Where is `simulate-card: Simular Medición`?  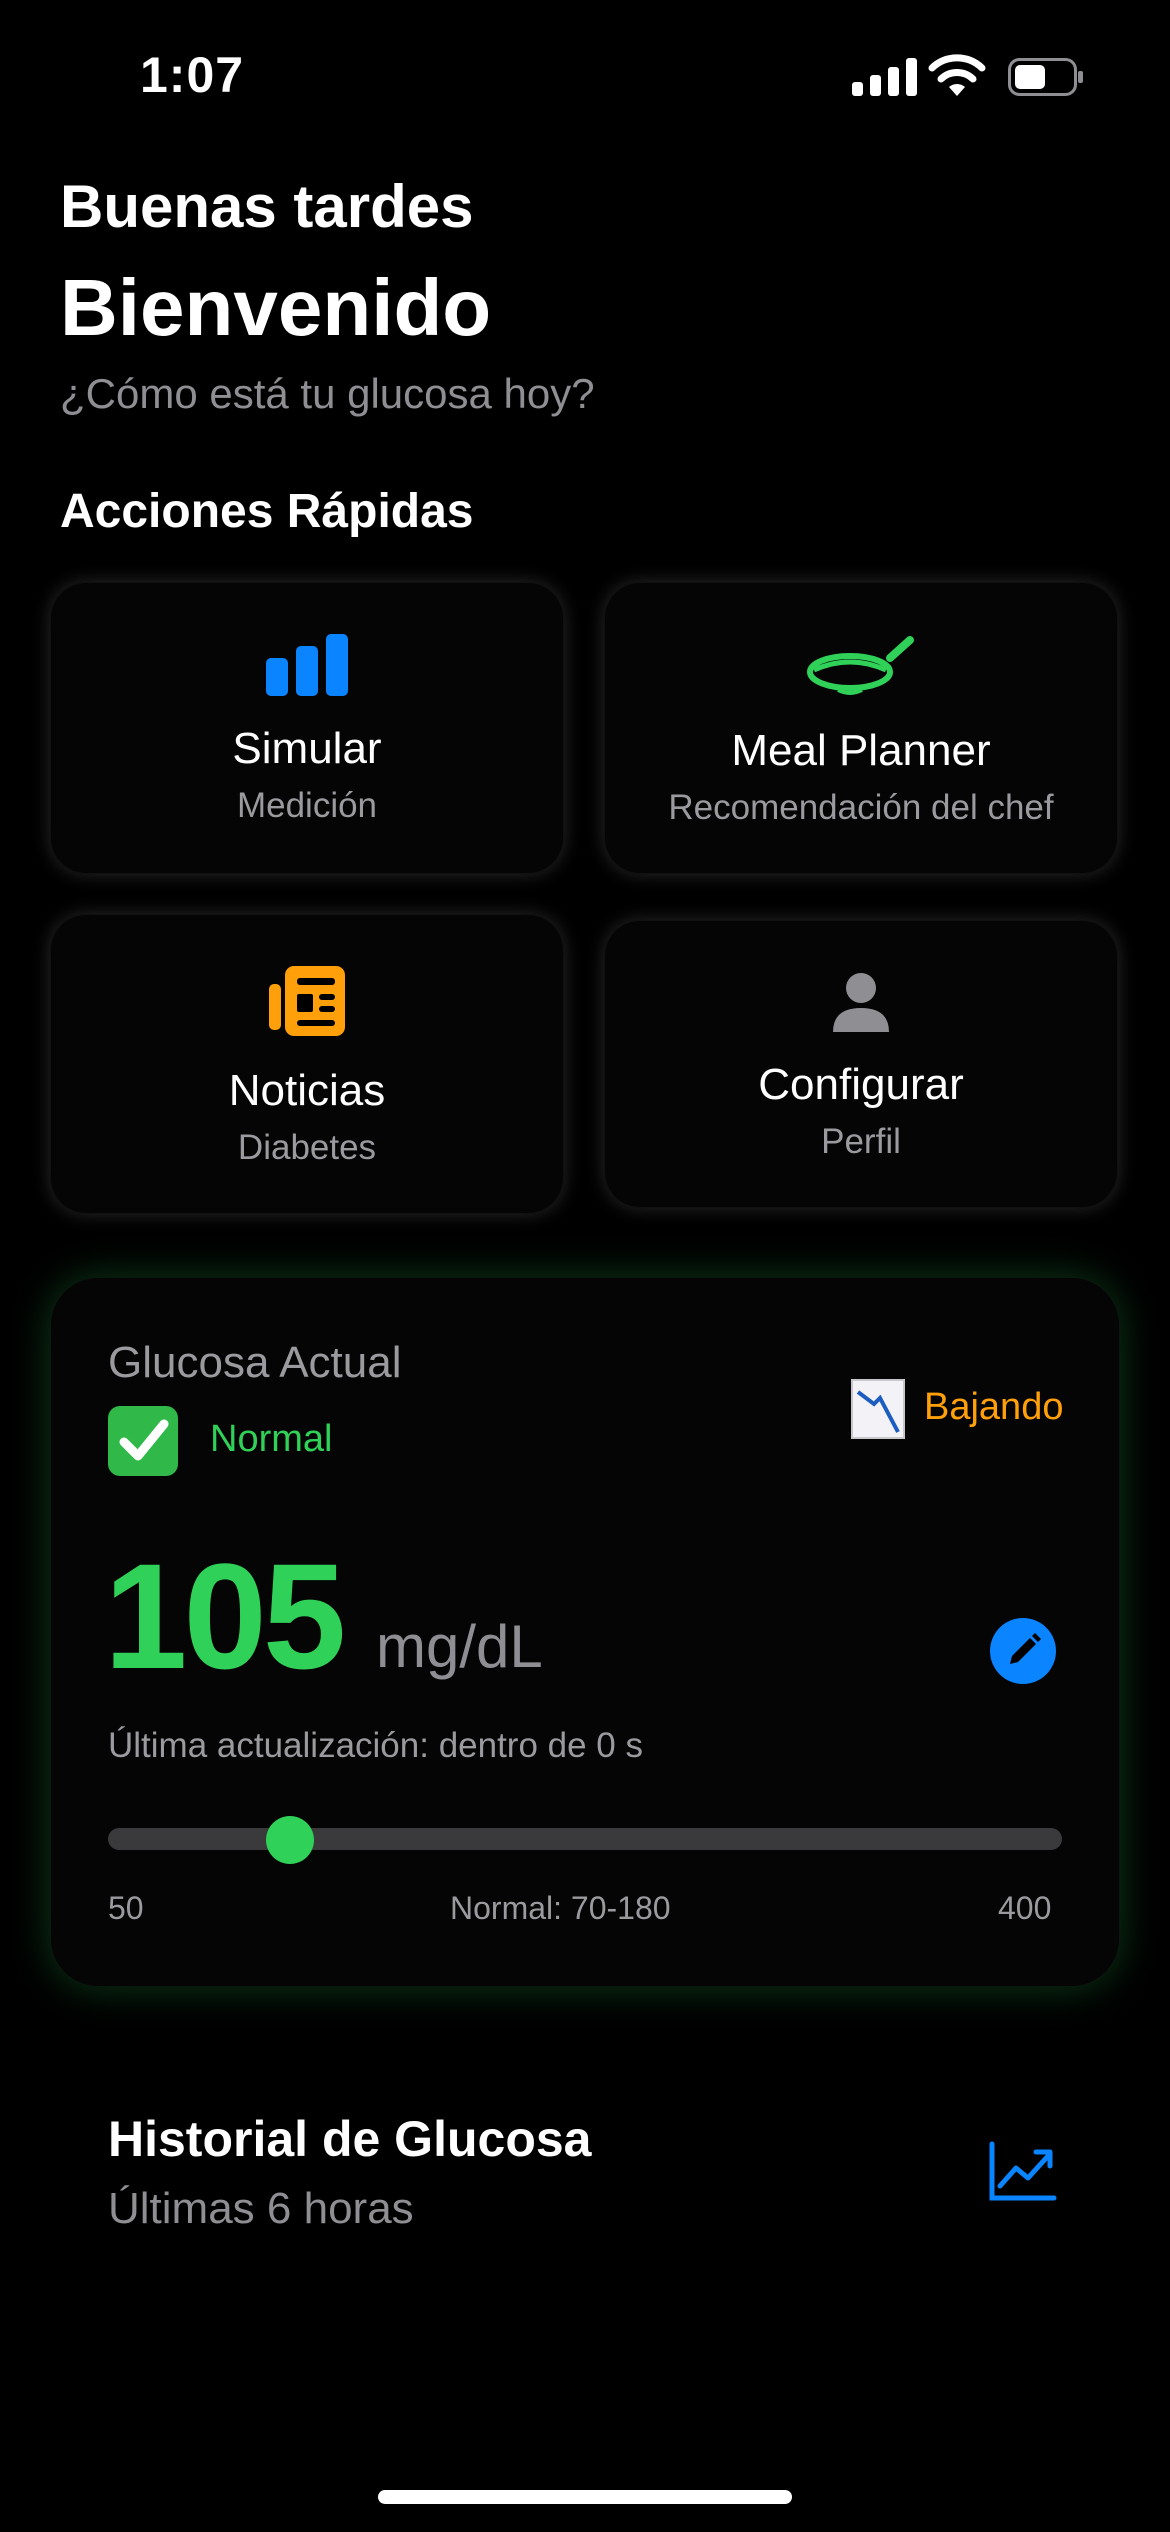
simulate-card: Simular Medición is located at coordinates (307, 728).